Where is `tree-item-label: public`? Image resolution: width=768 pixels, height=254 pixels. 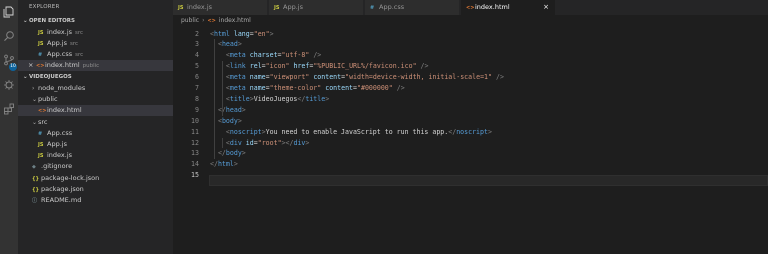 tree-item-label: public is located at coordinates (48, 99).